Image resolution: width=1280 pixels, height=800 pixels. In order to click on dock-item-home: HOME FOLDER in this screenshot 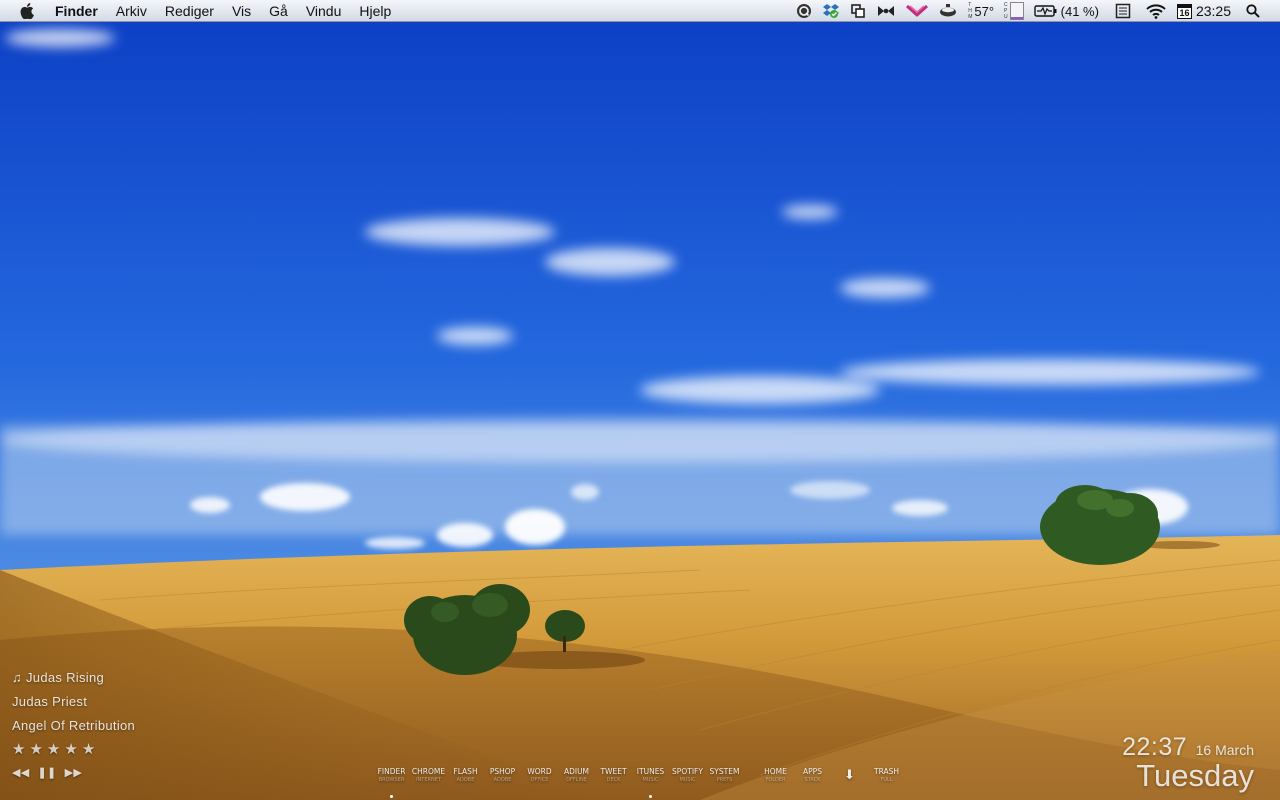, I will do `click(775, 783)`.